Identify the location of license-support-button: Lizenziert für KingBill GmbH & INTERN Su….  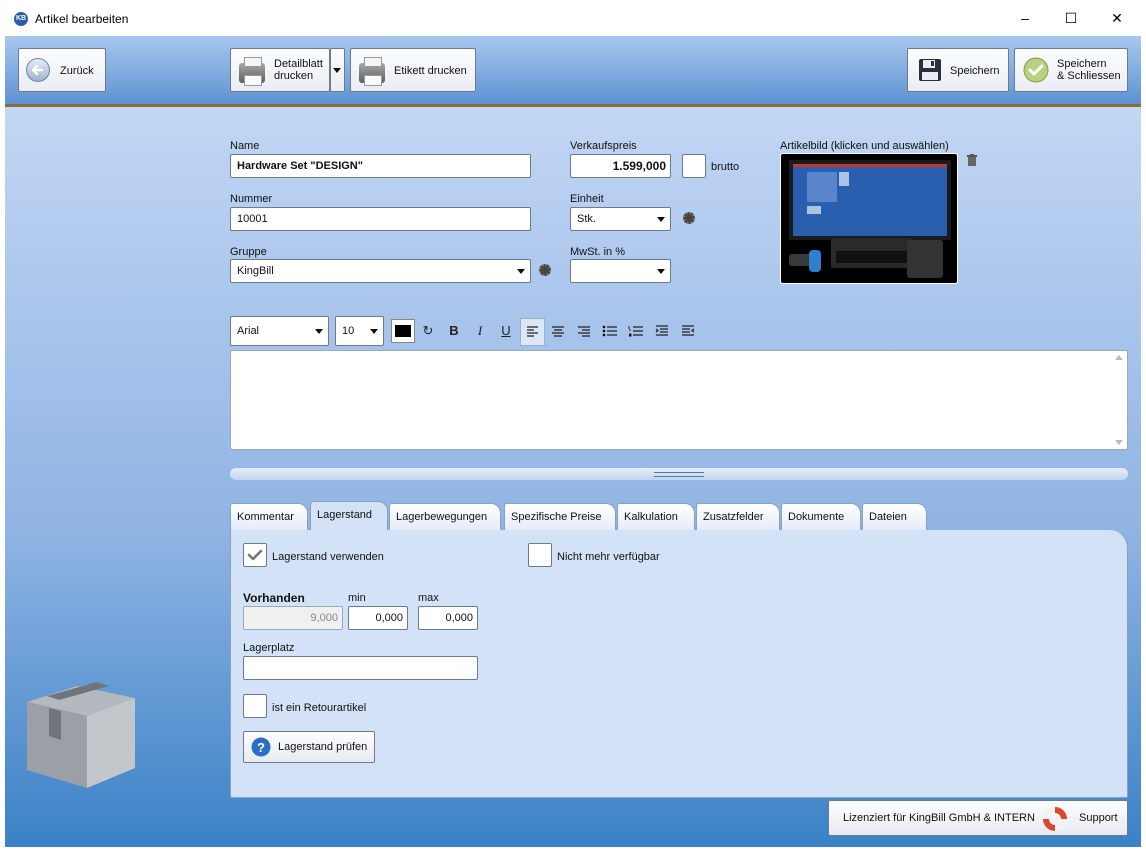
(978, 818).